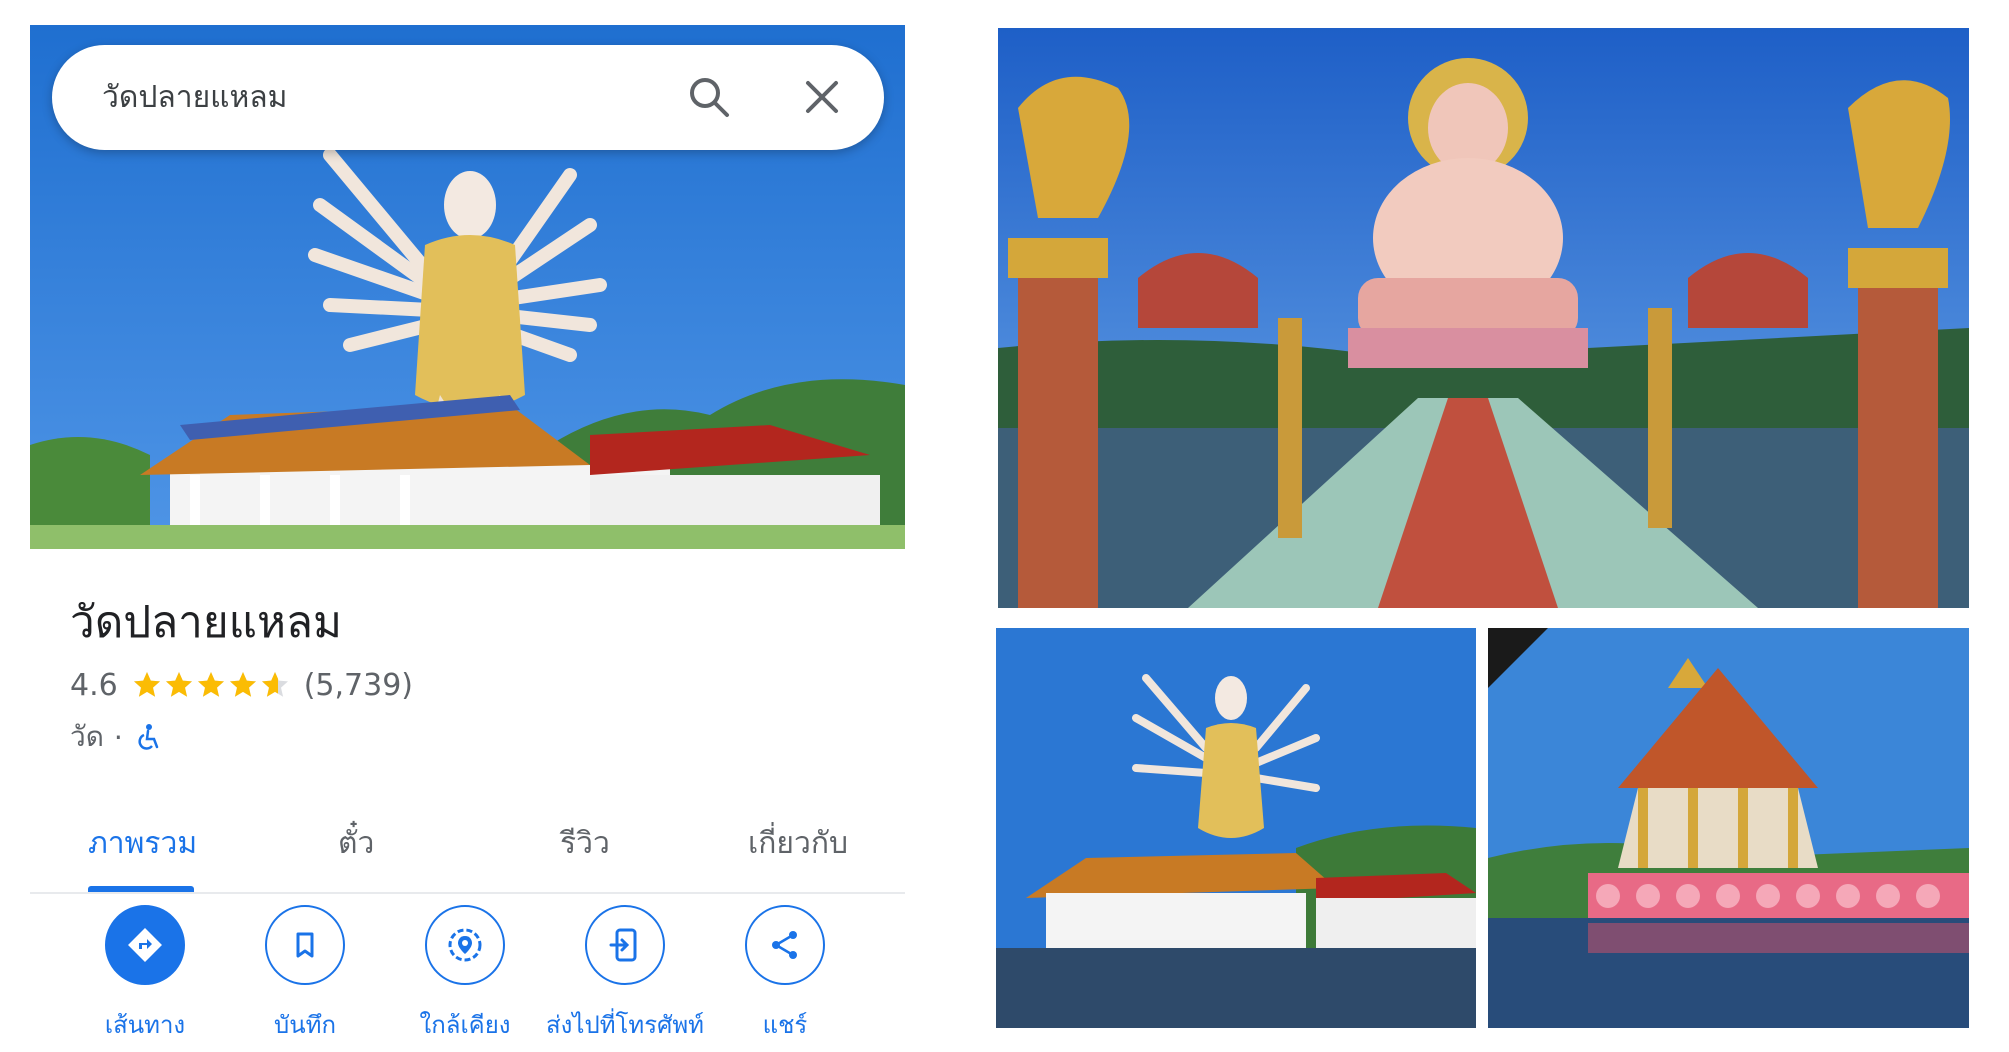 The height and width of the screenshot is (1052, 2009). What do you see at coordinates (785, 1025) in the screenshot?
I see `share-label: แชร์` at bounding box center [785, 1025].